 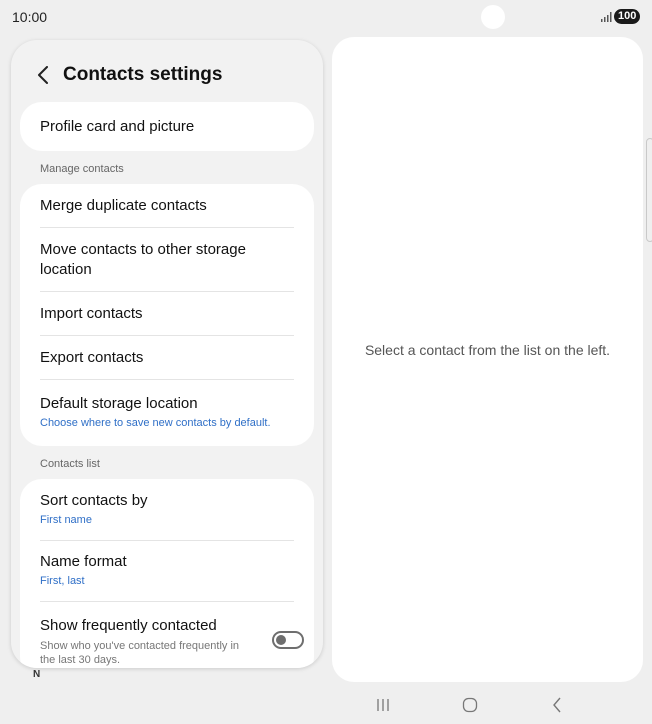 I want to click on frequently-contacted-toggle, so click(x=288, y=640).